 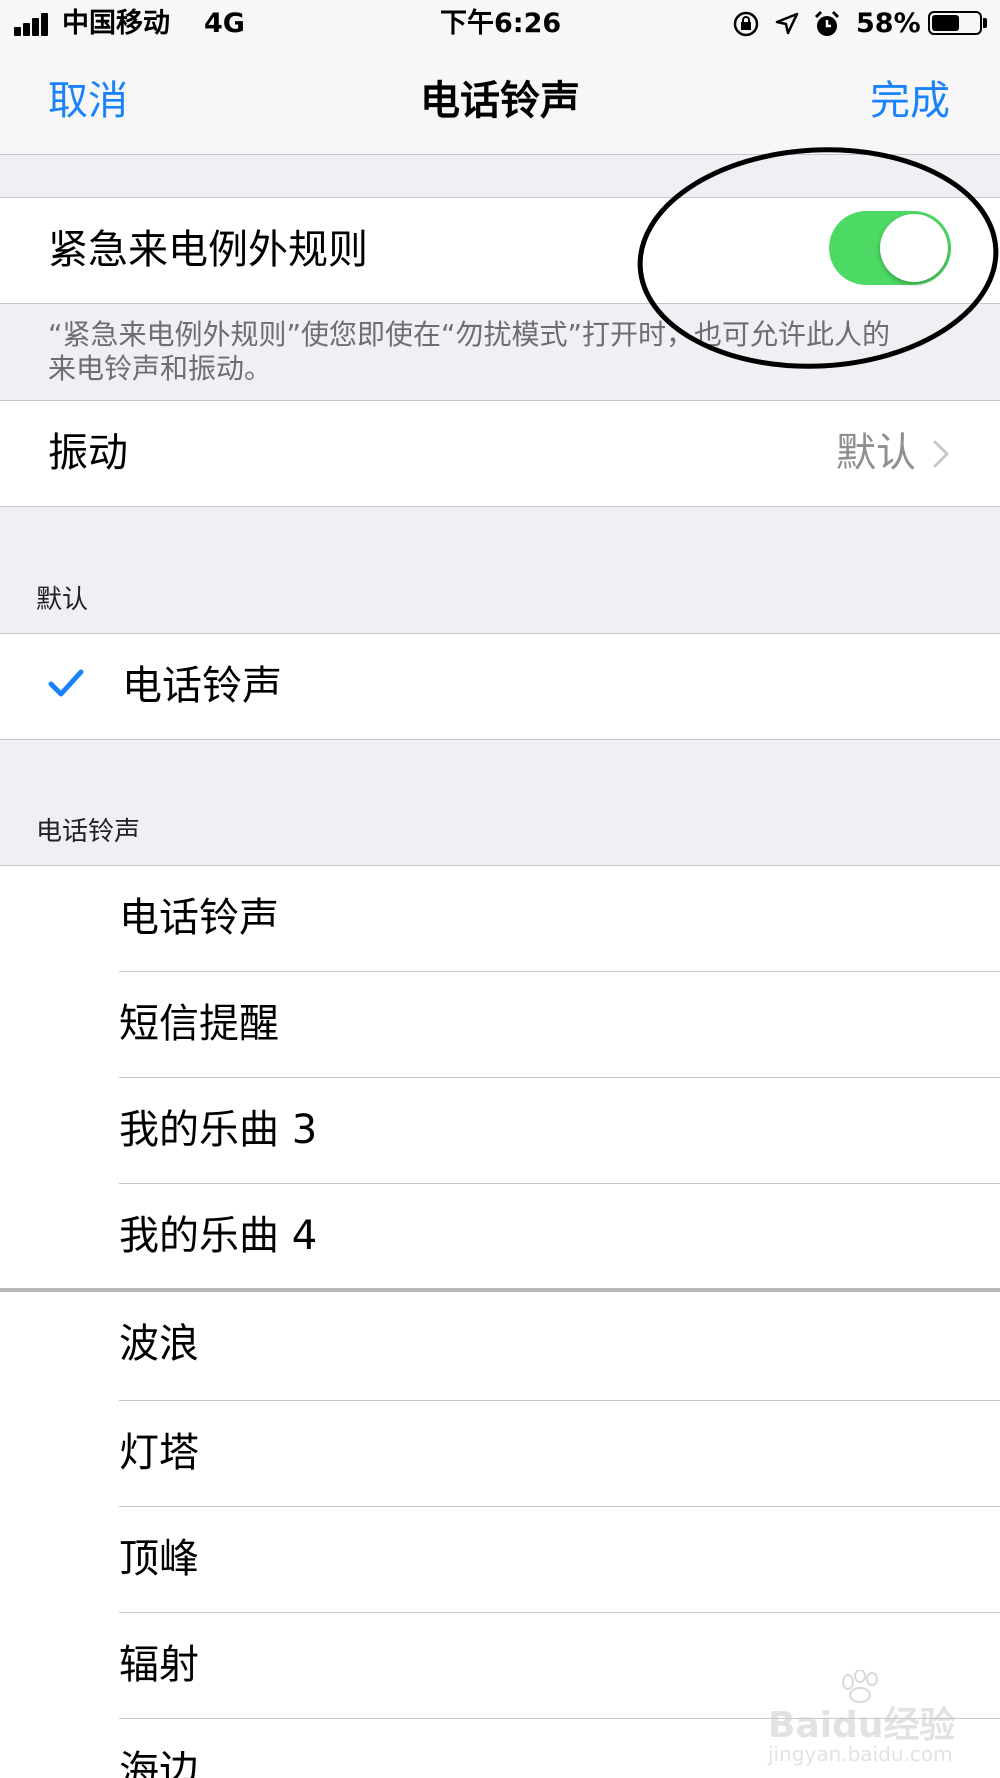 I want to click on ringtone-label: 辐射, so click(x=159, y=1665).